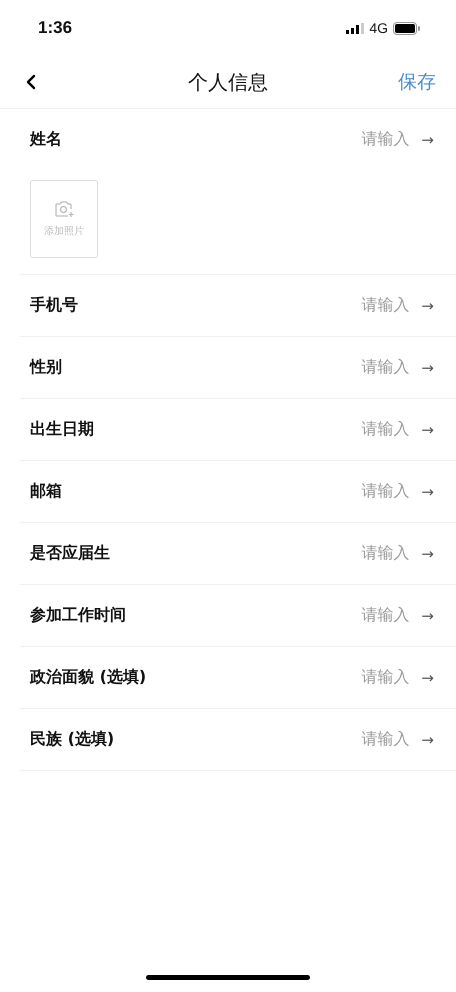 This screenshot has height=992, width=456. What do you see at coordinates (238, 430) in the screenshot?
I see `form-row: 出生日期 请输入 →` at bounding box center [238, 430].